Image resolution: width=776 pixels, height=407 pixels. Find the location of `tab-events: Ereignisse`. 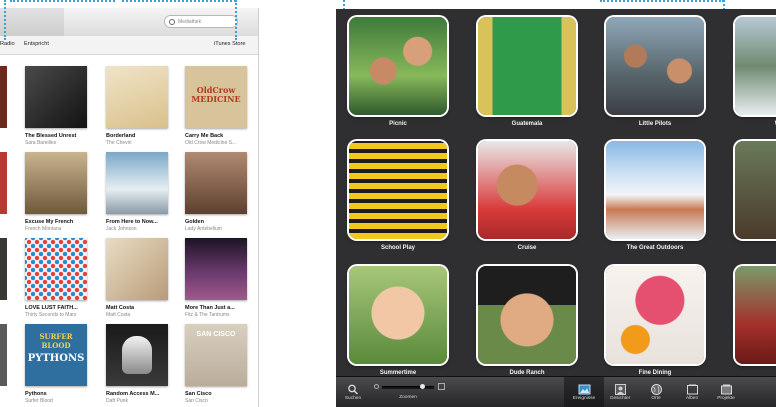

tab-events: Ereignisse is located at coordinates (584, 392).